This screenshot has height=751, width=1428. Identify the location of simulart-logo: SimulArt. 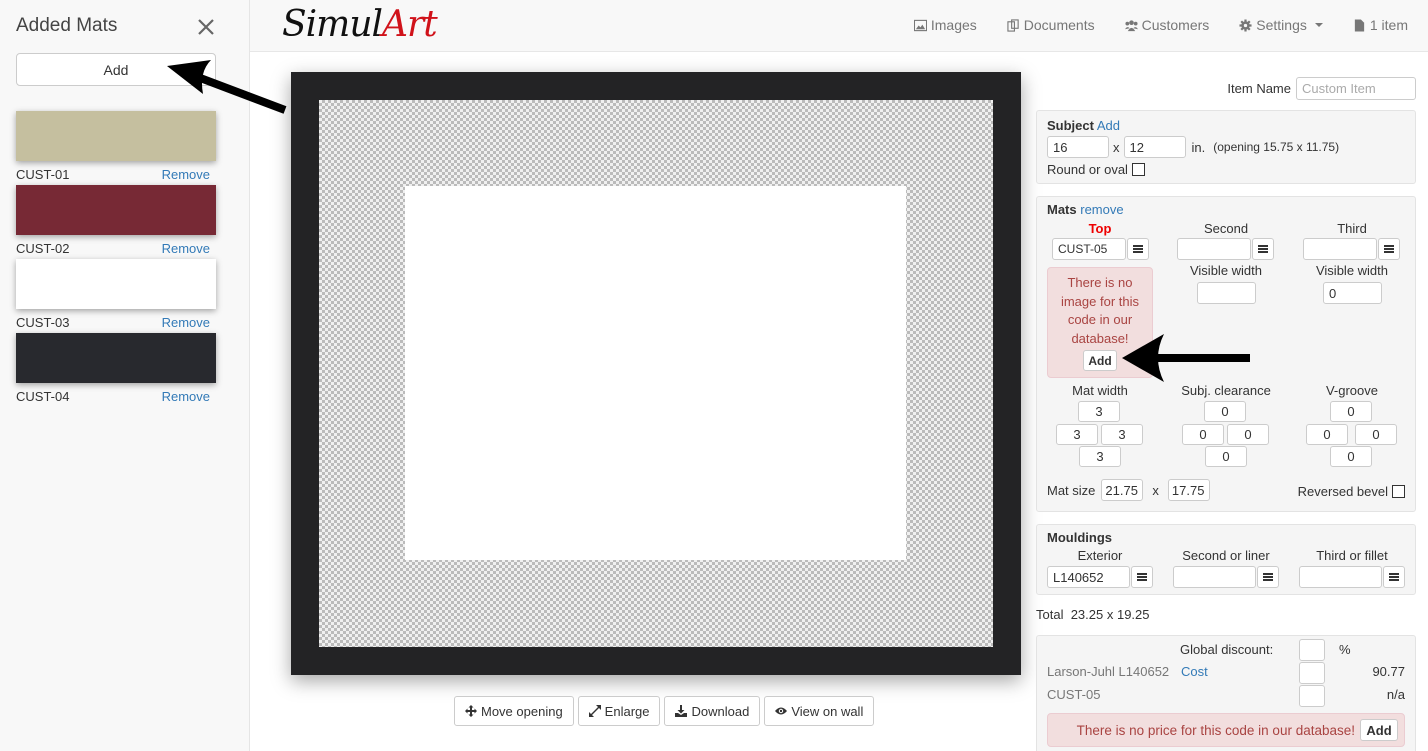
(360, 24).